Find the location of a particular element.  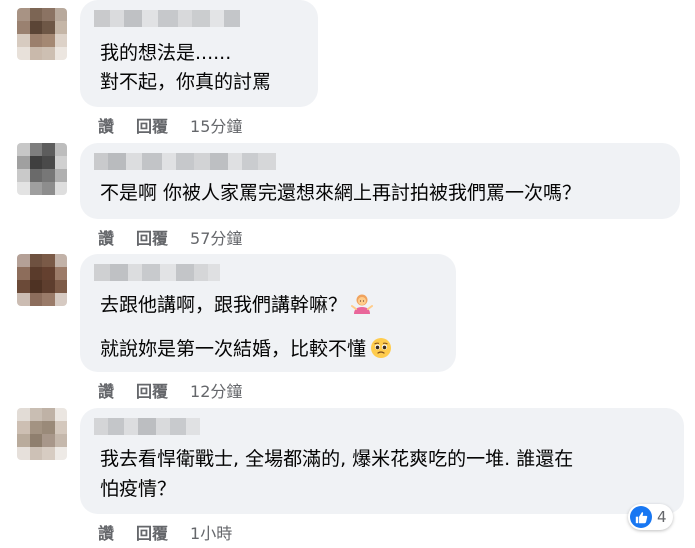

comment-actions: 讚 回覆 15分鐘 is located at coordinates (170, 125).